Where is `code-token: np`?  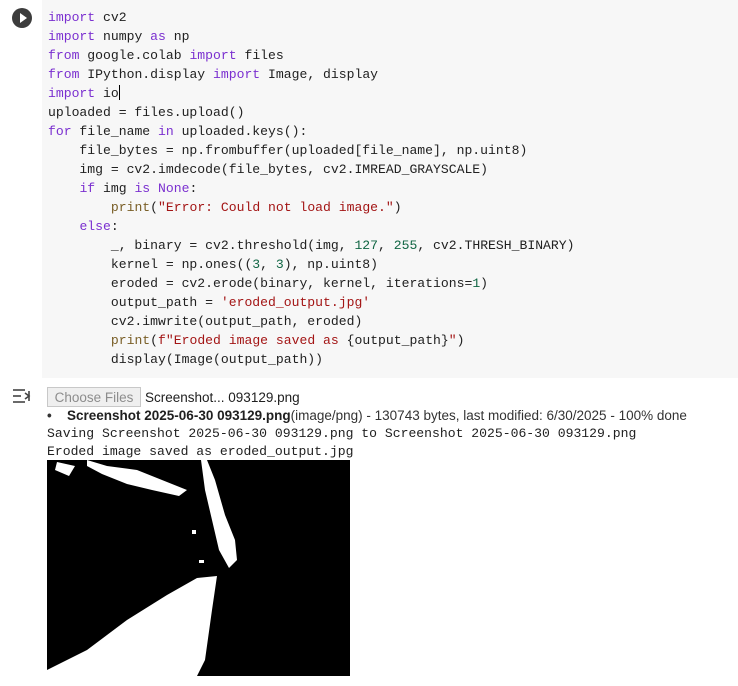 code-token: np is located at coordinates (177, 36).